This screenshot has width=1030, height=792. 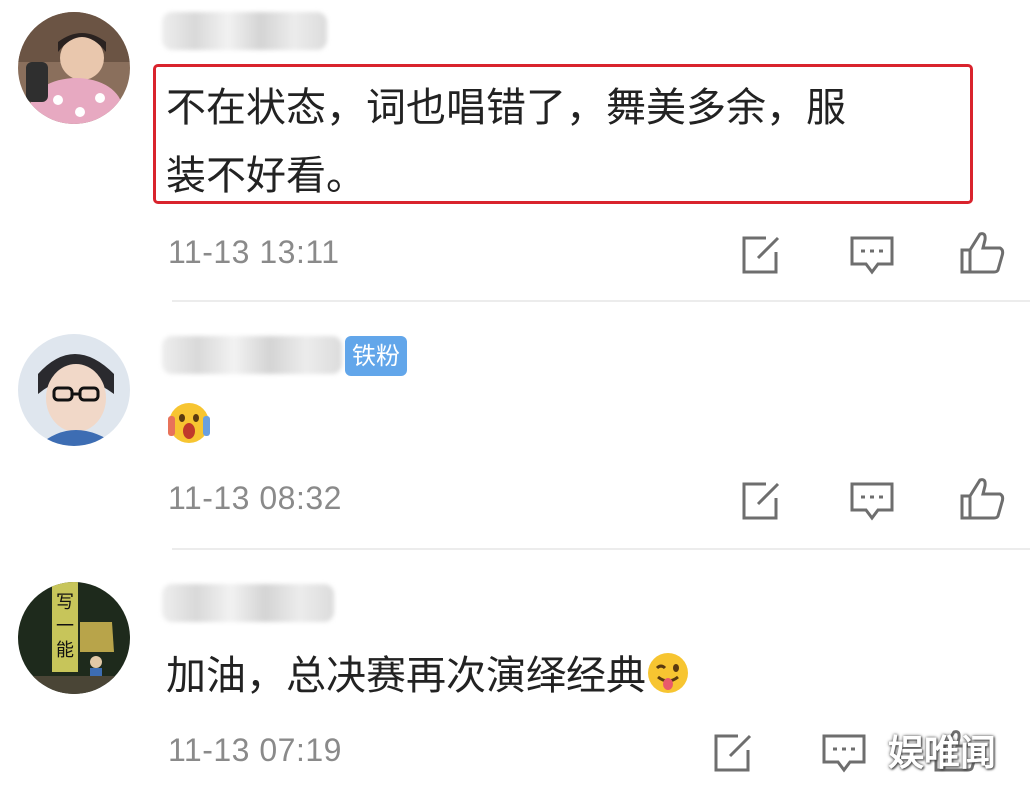 I want to click on watermark: 娱唯闻, so click(x=942, y=753).